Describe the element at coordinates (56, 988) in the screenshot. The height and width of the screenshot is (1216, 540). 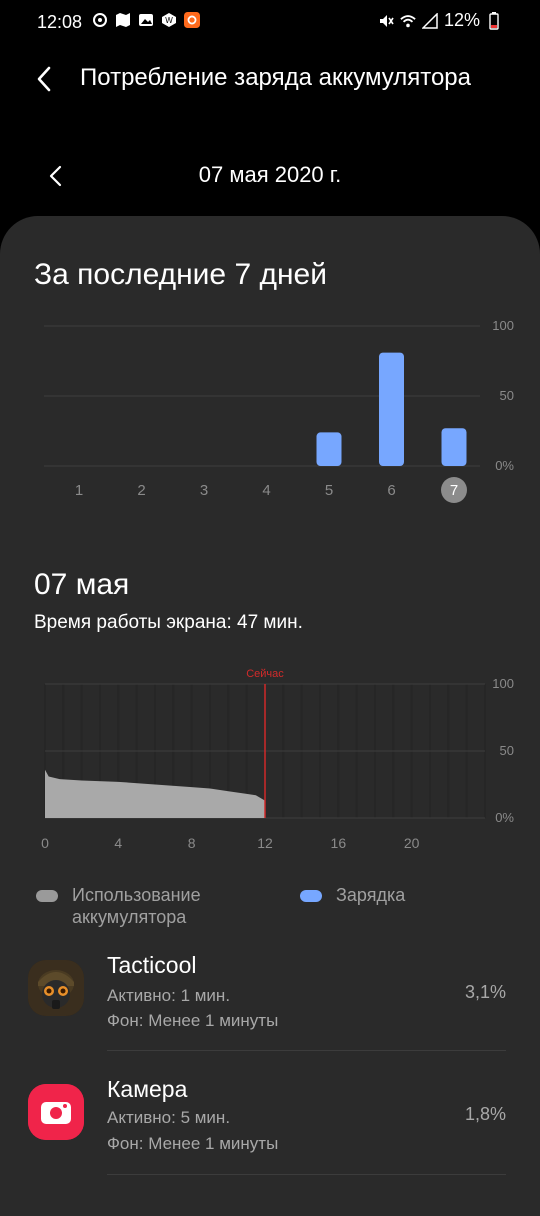
I see `tacticool-app-icon` at that location.